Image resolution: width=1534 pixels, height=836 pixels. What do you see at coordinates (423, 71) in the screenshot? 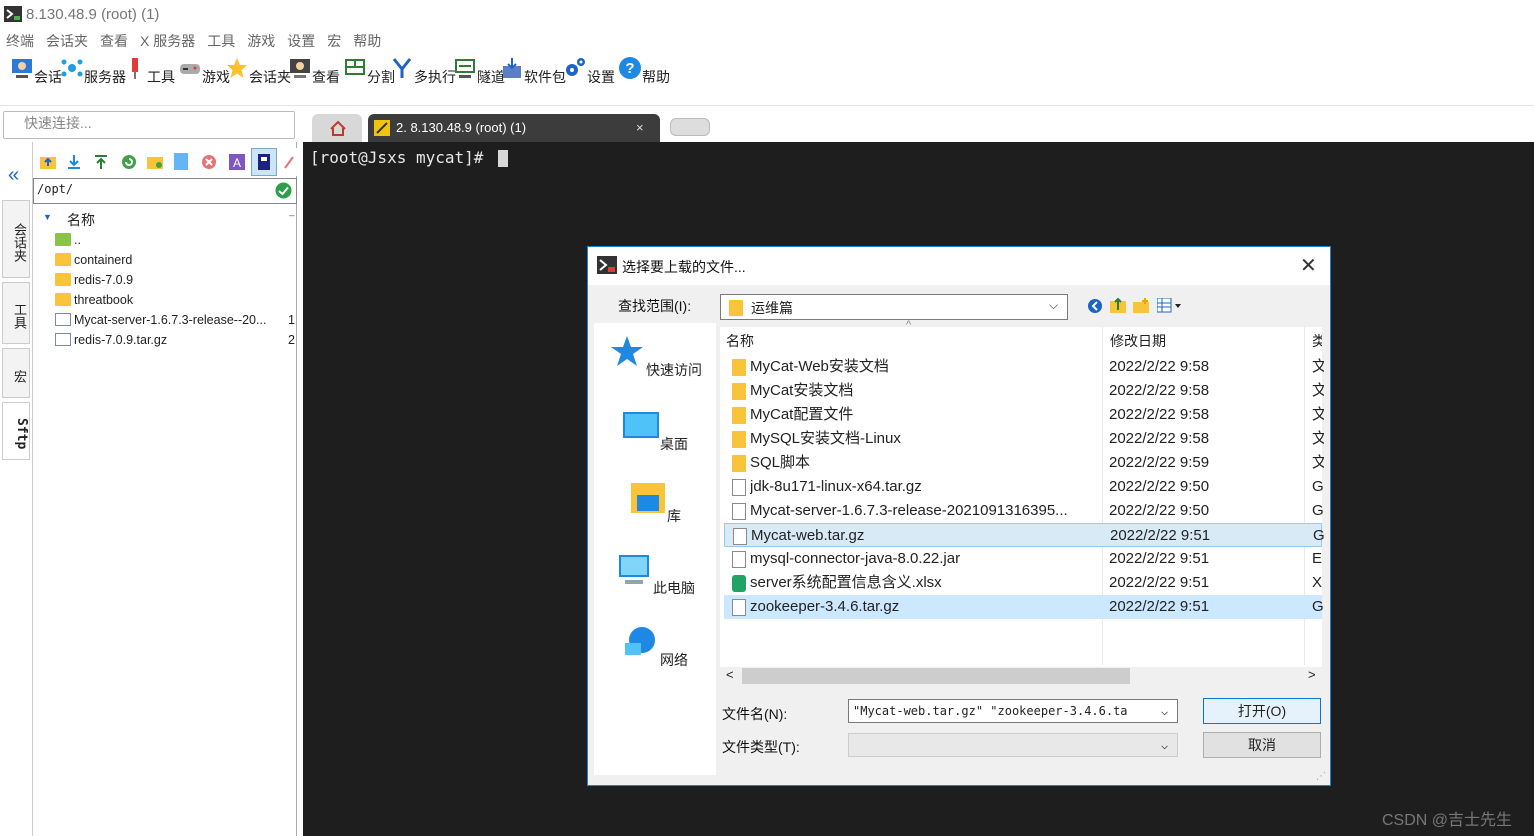
I see `toolbar-multiexec-button: 多执行` at bounding box center [423, 71].